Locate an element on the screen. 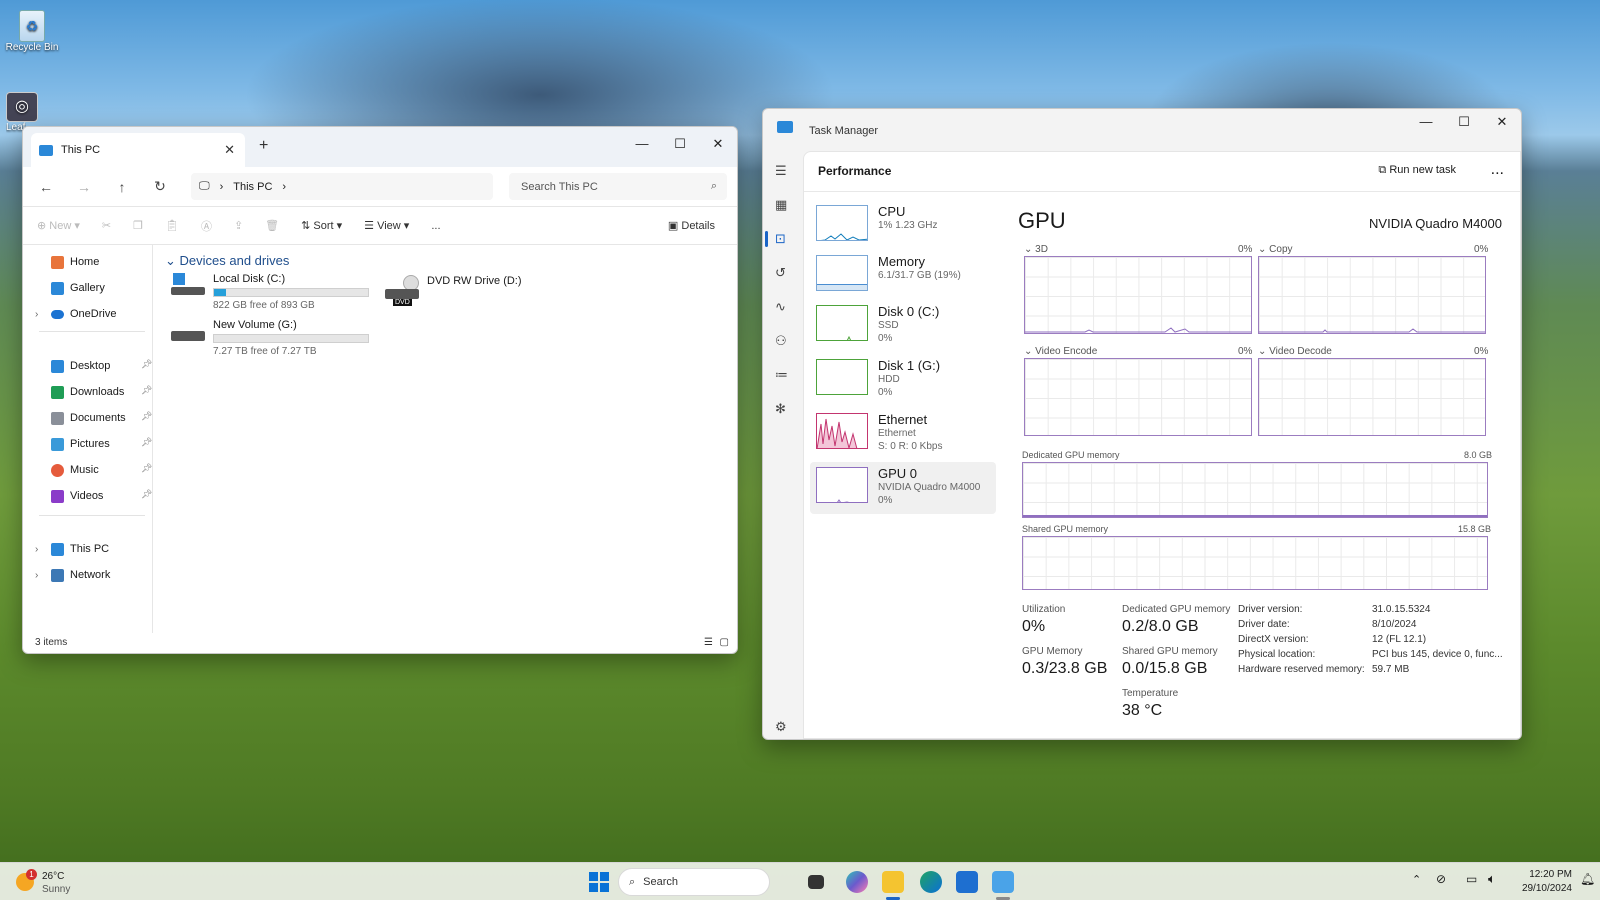 The image size is (1600, 900). resource-gpu-0: GPU 0 NVIDIA Quadro M4000 0% is located at coordinates (903, 488).